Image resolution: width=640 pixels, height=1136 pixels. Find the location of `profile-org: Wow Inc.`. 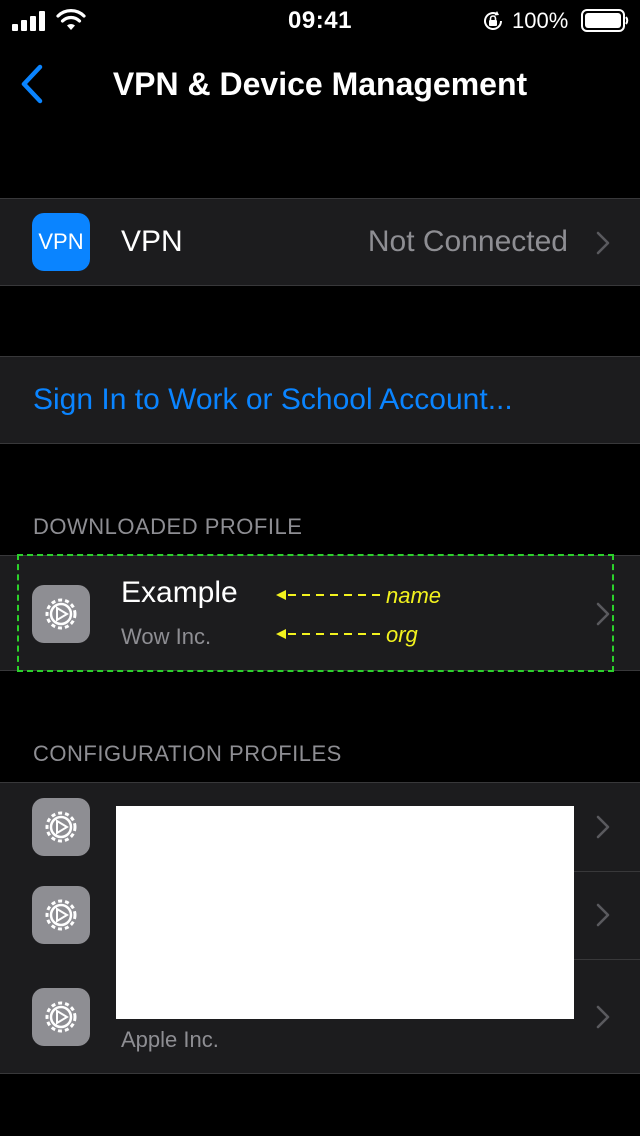

profile-org: Wow Inc. is located at coordinates (166, 636).